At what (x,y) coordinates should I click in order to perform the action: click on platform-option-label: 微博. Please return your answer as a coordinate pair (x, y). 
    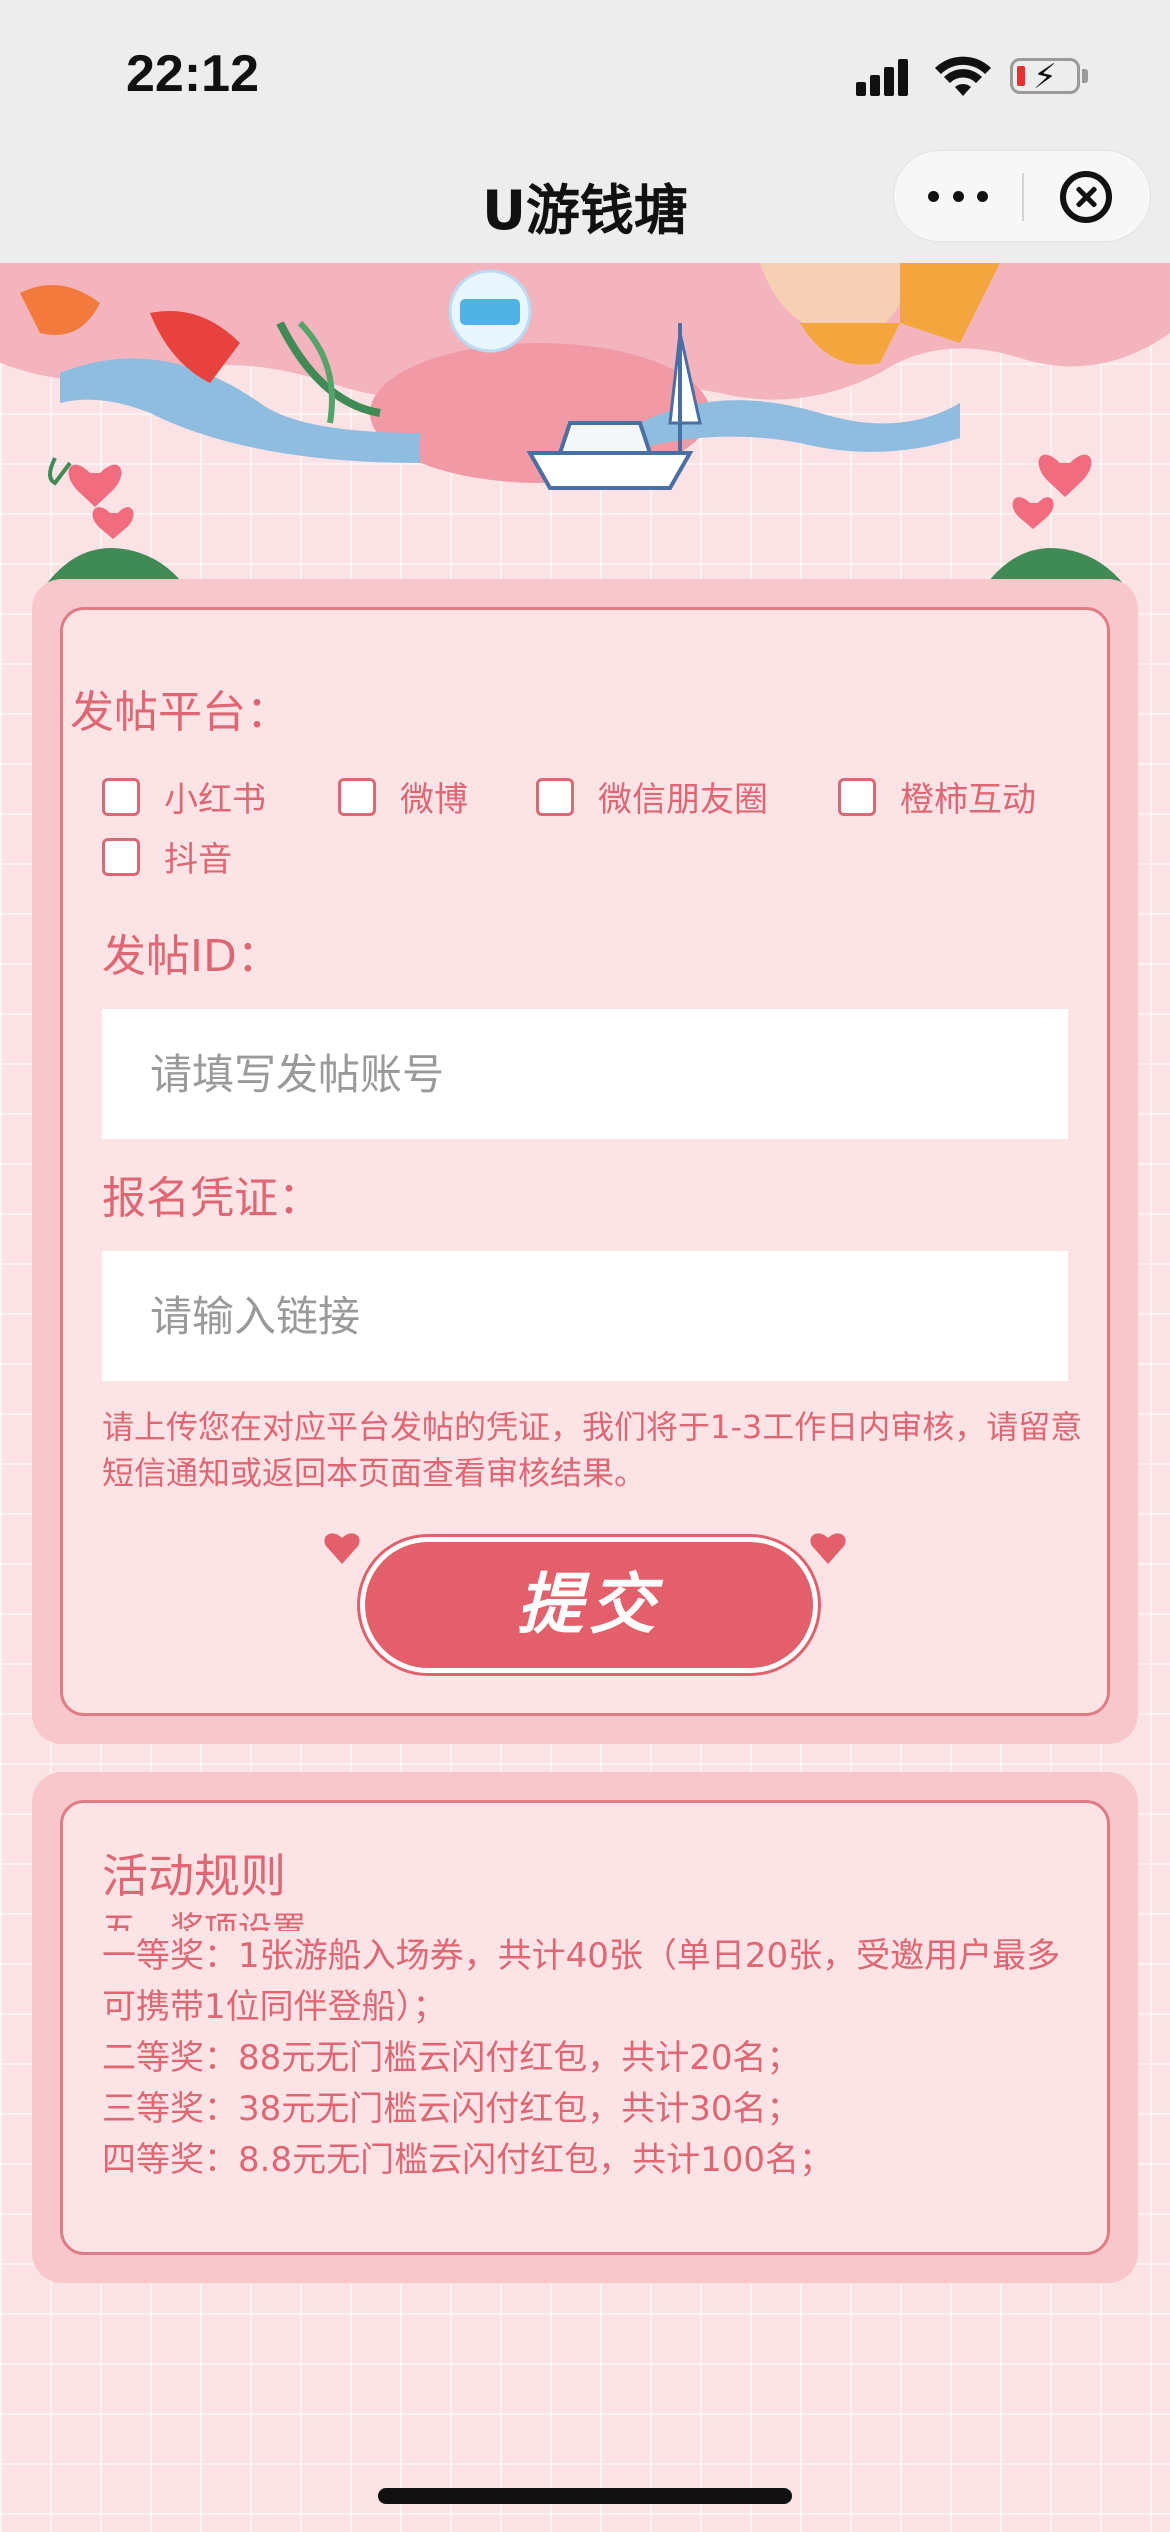
    Looking at the image, I should click on (434, 800).